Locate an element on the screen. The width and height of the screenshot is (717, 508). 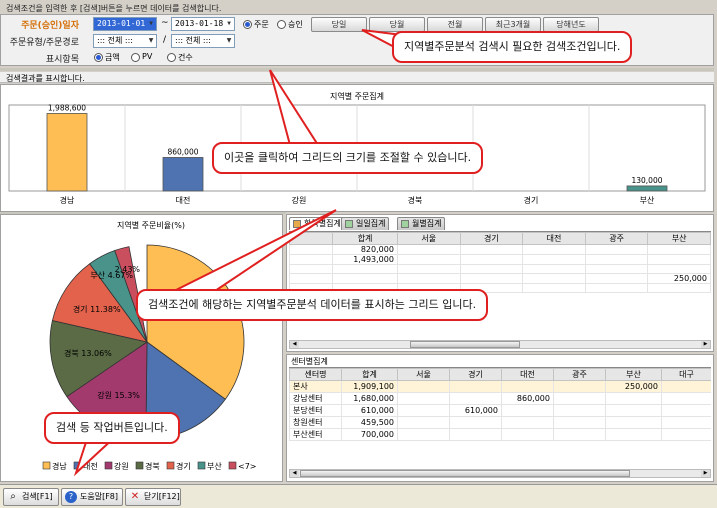
table-row: 부산센터 700,000 is located at coordinates (500, 434).